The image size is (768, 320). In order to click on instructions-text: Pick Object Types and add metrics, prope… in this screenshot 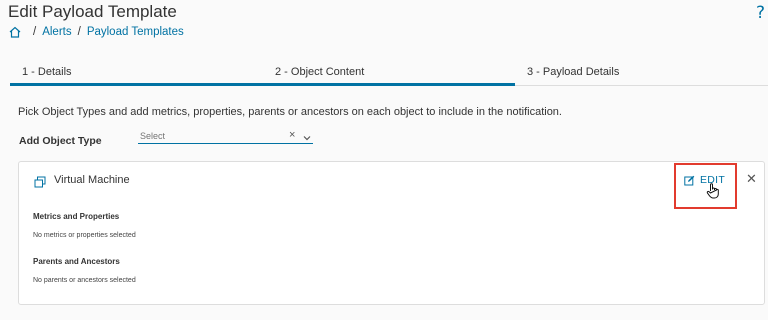, I will do `click(290, 112)`.